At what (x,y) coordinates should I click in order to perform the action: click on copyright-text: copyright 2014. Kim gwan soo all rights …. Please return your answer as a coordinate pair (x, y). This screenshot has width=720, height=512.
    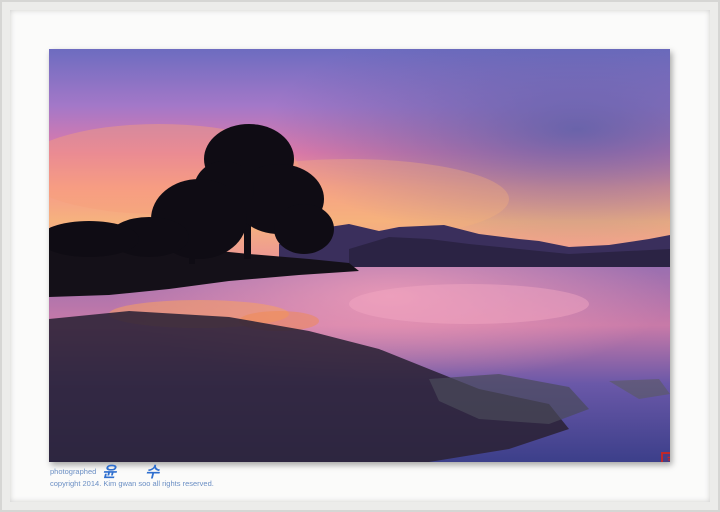
    Looking at the image, I should click on (132, 483).